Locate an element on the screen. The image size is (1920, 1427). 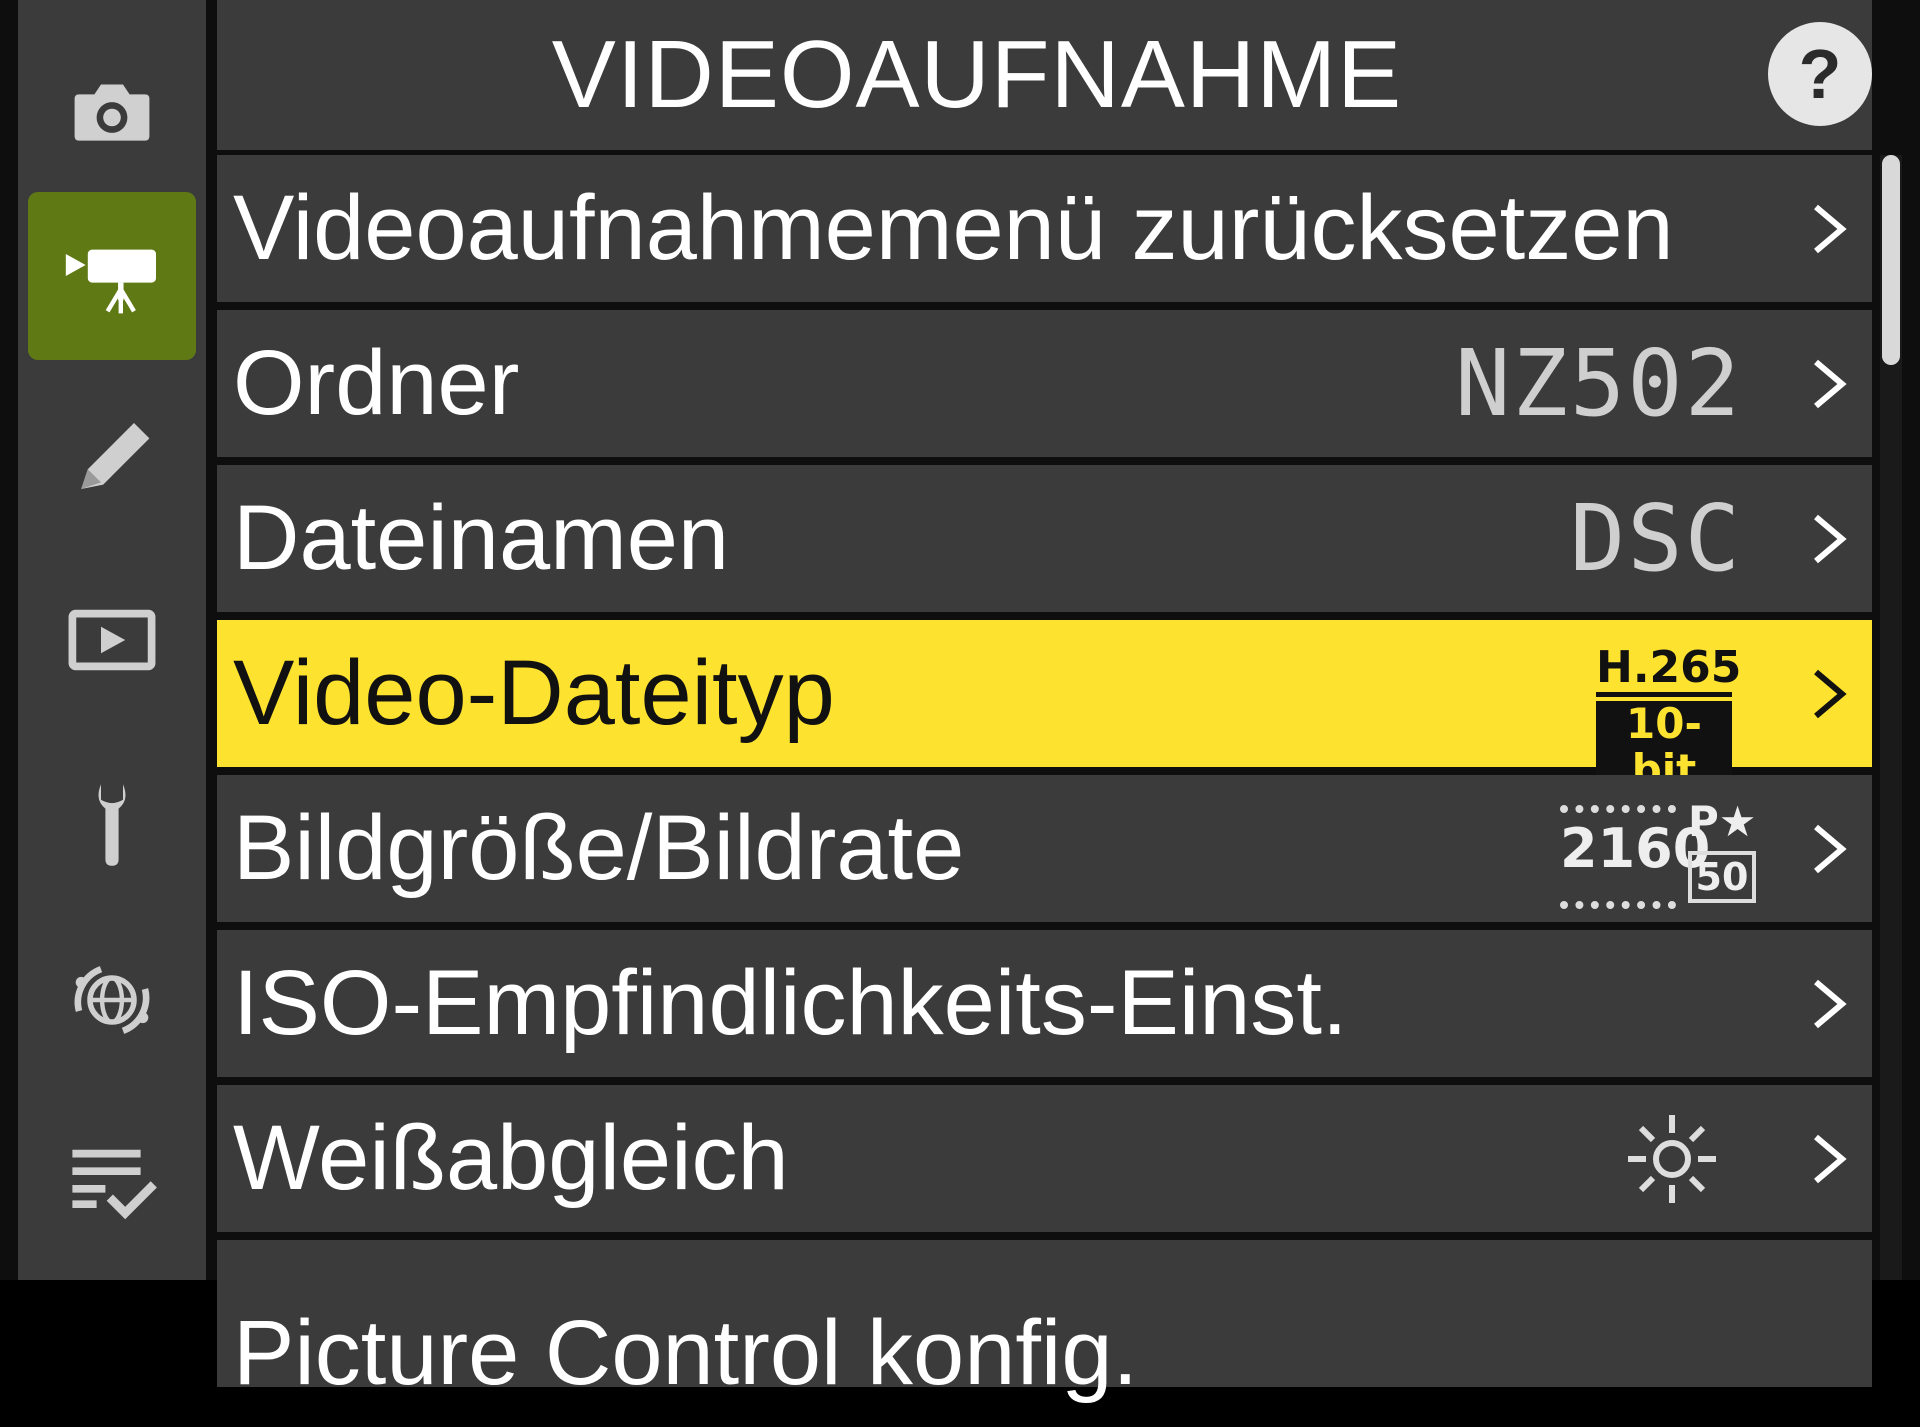
tab-setup is located at coordinates (112, 824).